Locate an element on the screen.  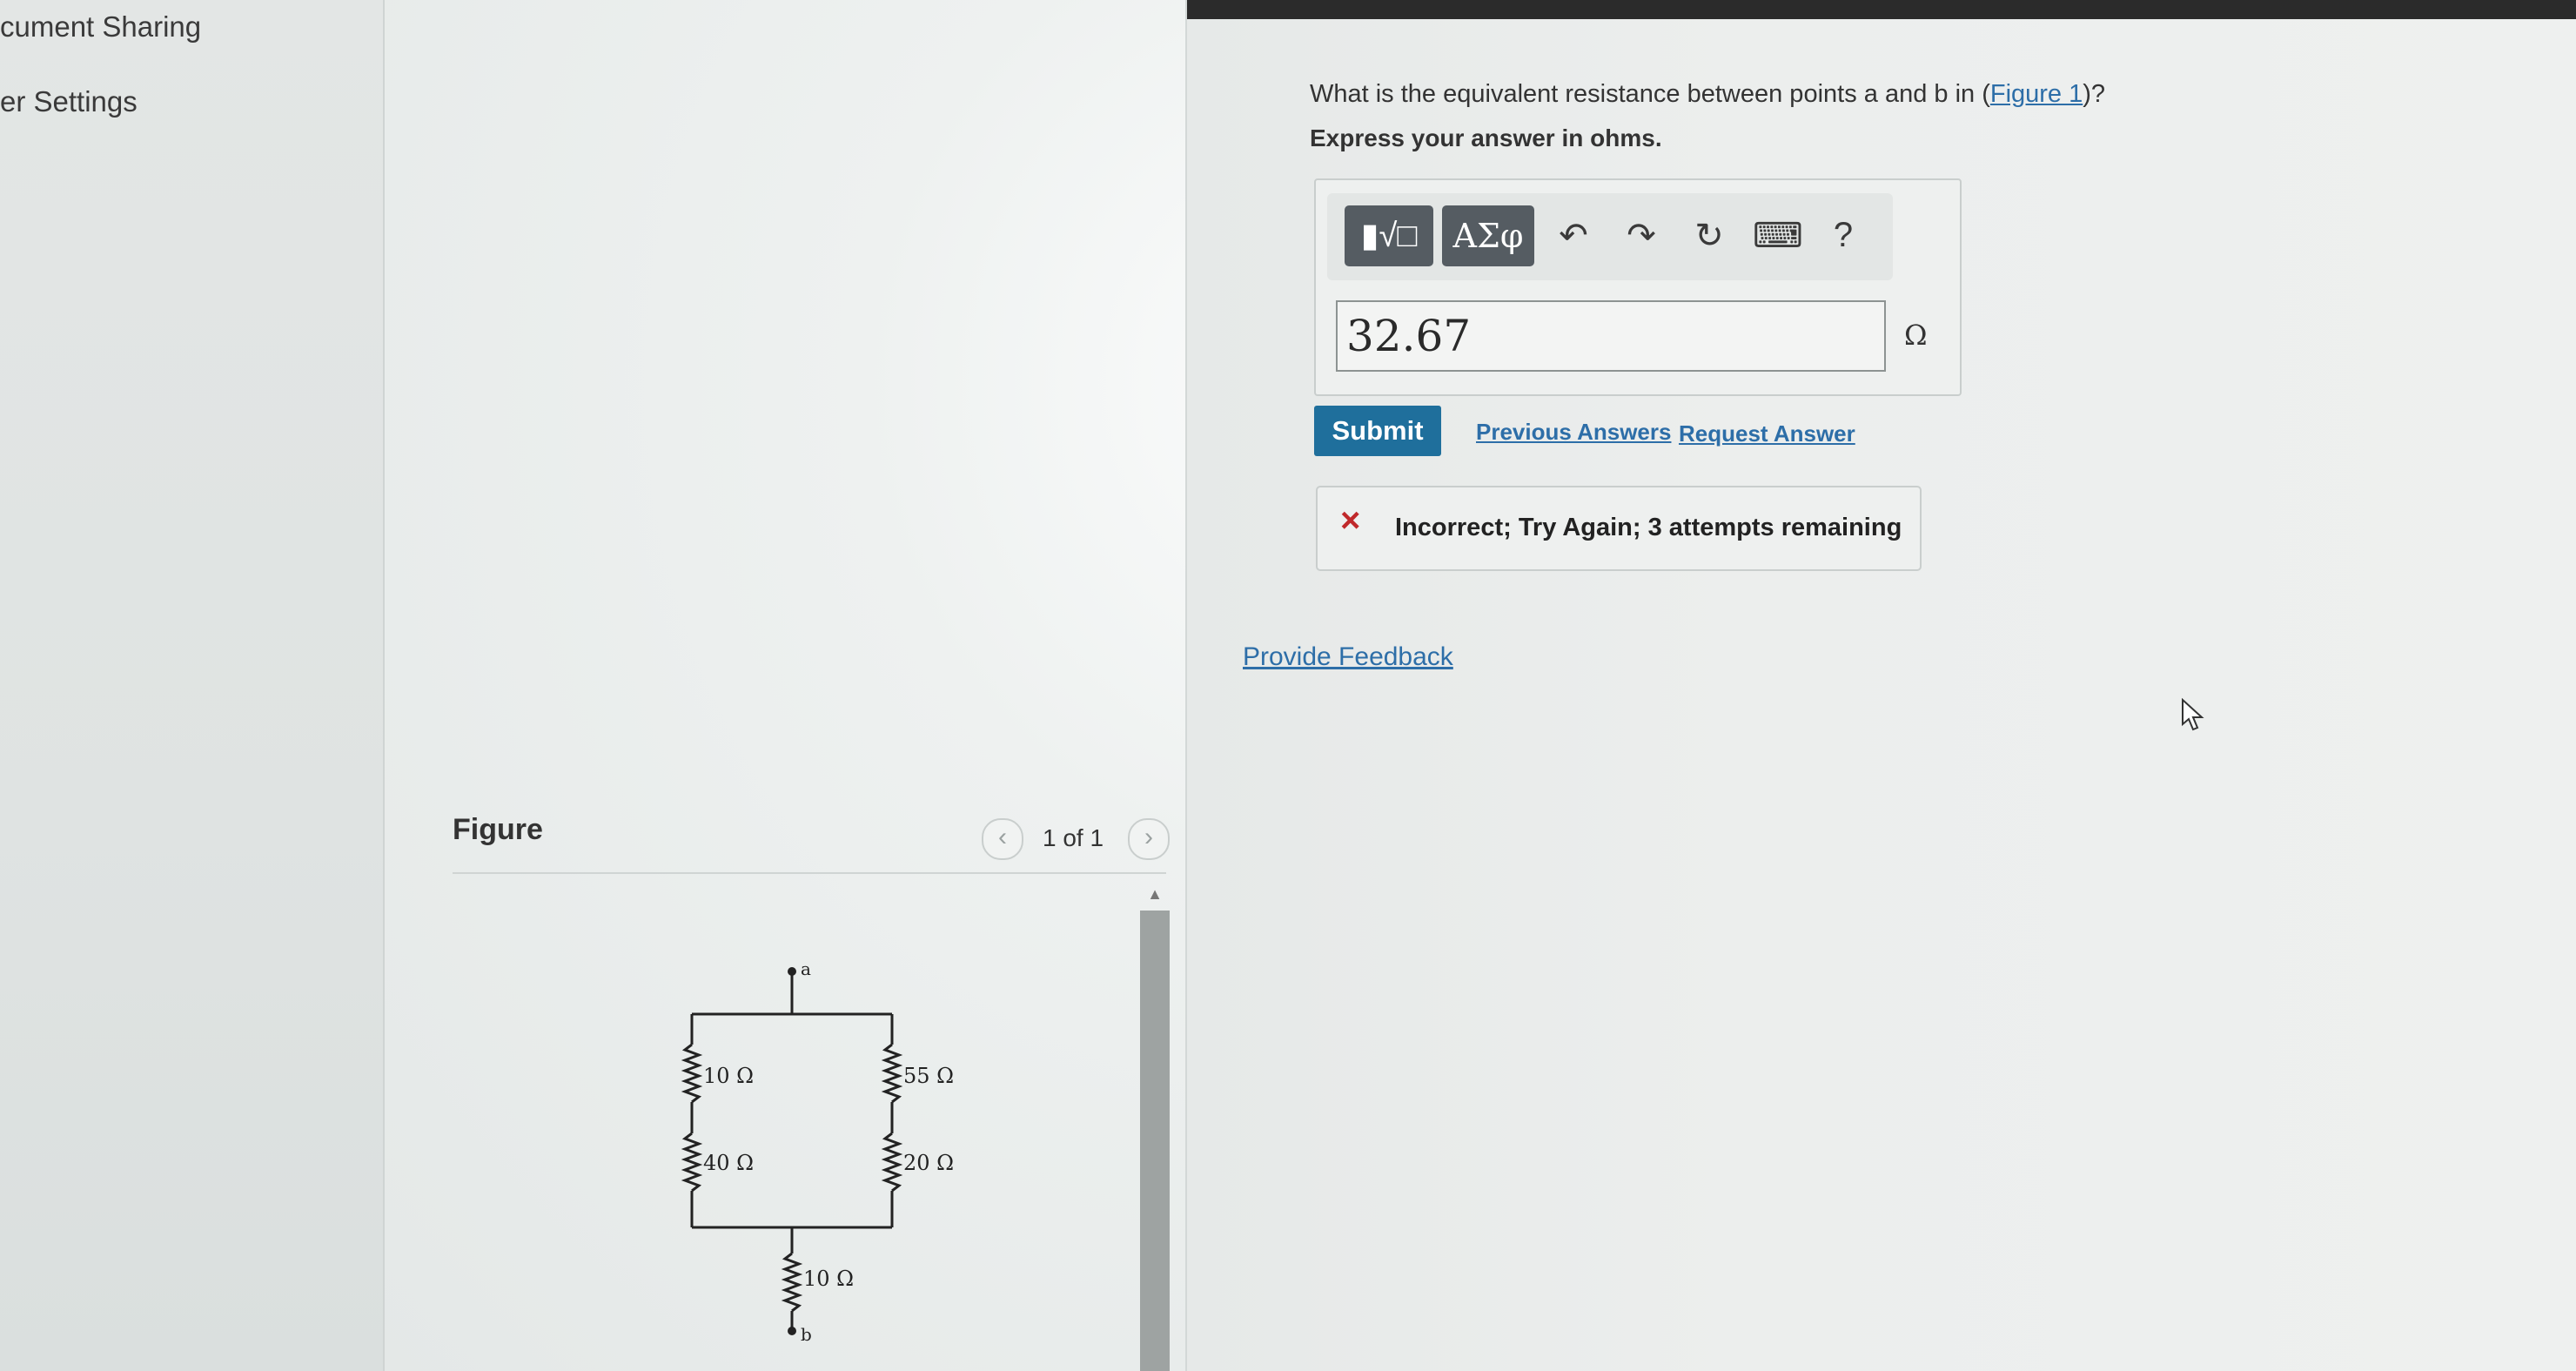
templates-button: ▮√□ is located at coordinates (1389, 235).